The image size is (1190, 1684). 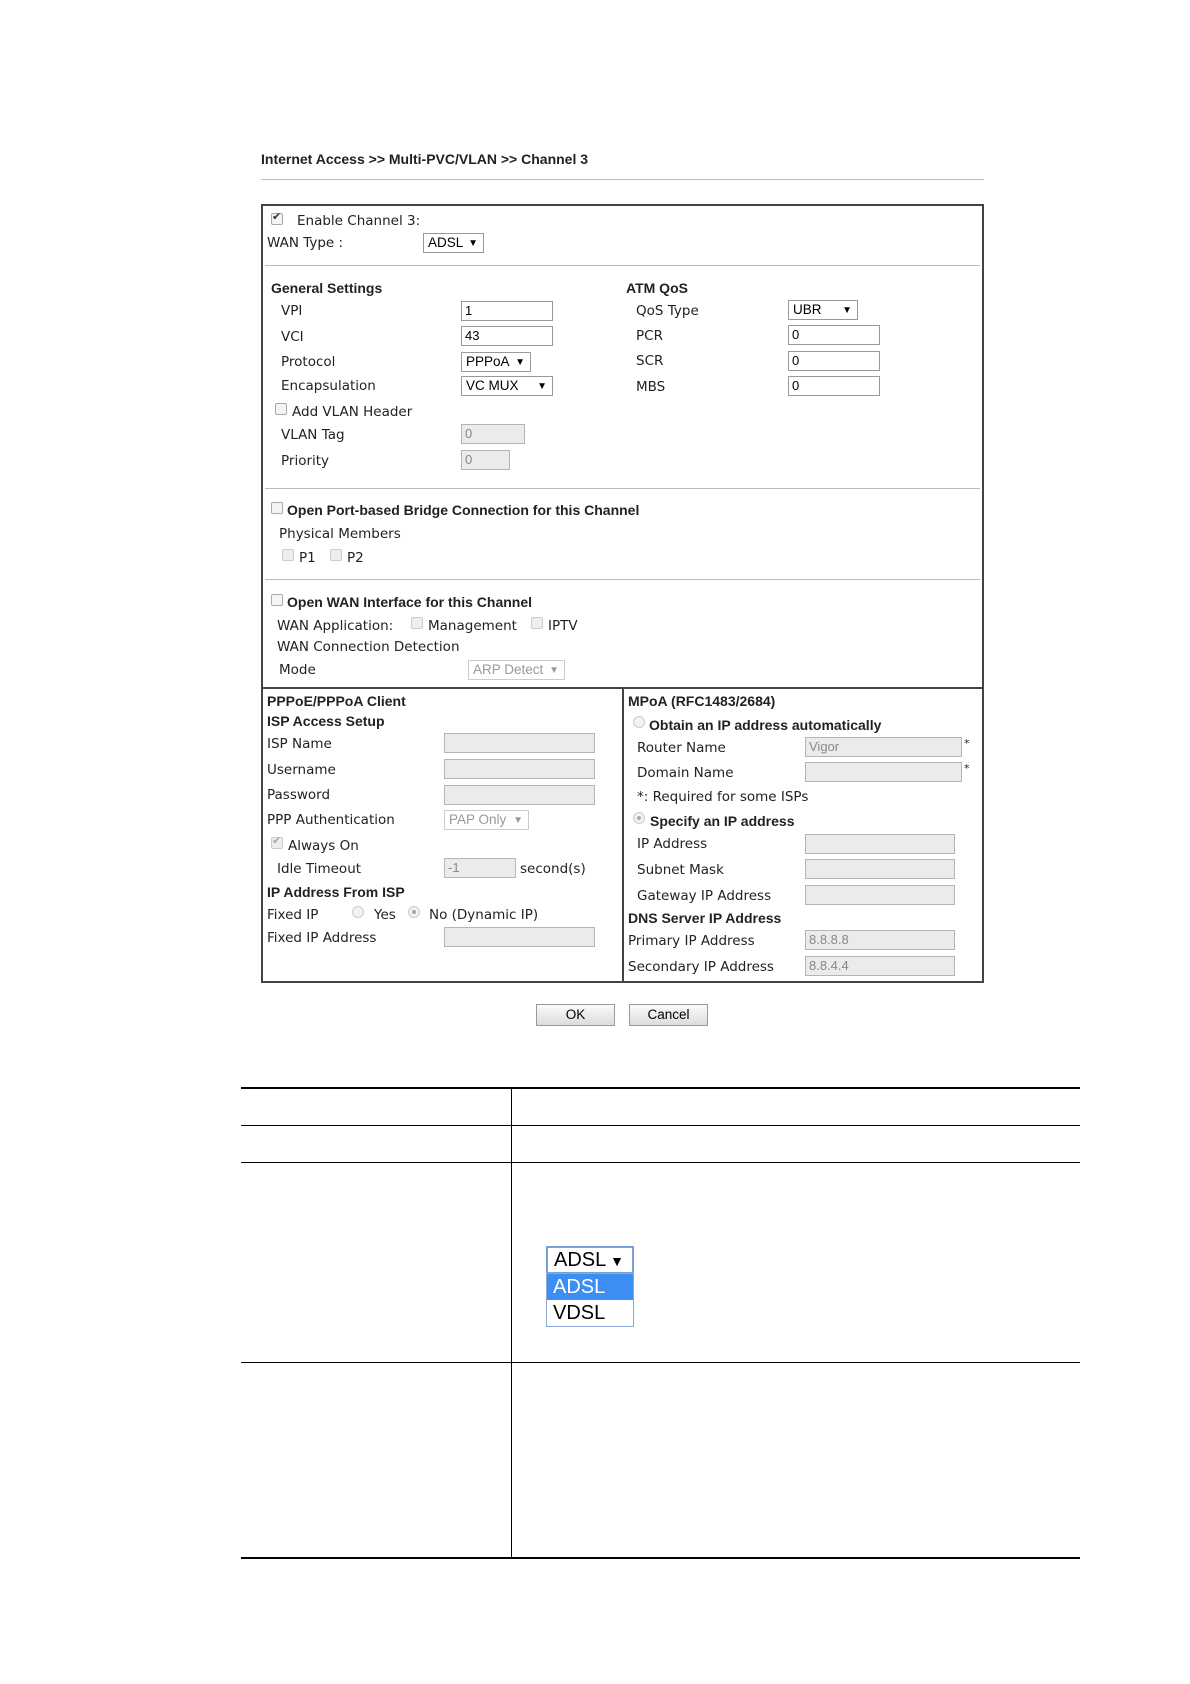 What do you see at coordinates (319, 869) in the screenshot?
I see `idle-timeout-label: Idle Timeout` at bounding box center [319, 869].